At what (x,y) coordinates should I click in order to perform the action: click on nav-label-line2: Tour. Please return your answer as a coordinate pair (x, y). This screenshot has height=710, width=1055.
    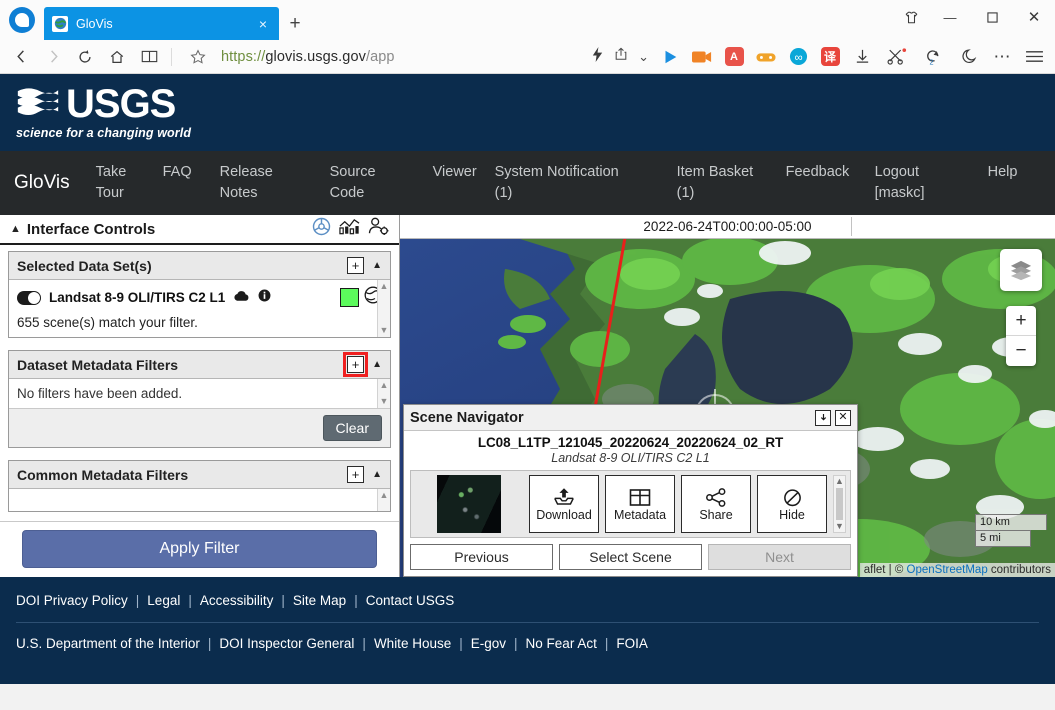
    Looking at the image, I should click on (109, 193).